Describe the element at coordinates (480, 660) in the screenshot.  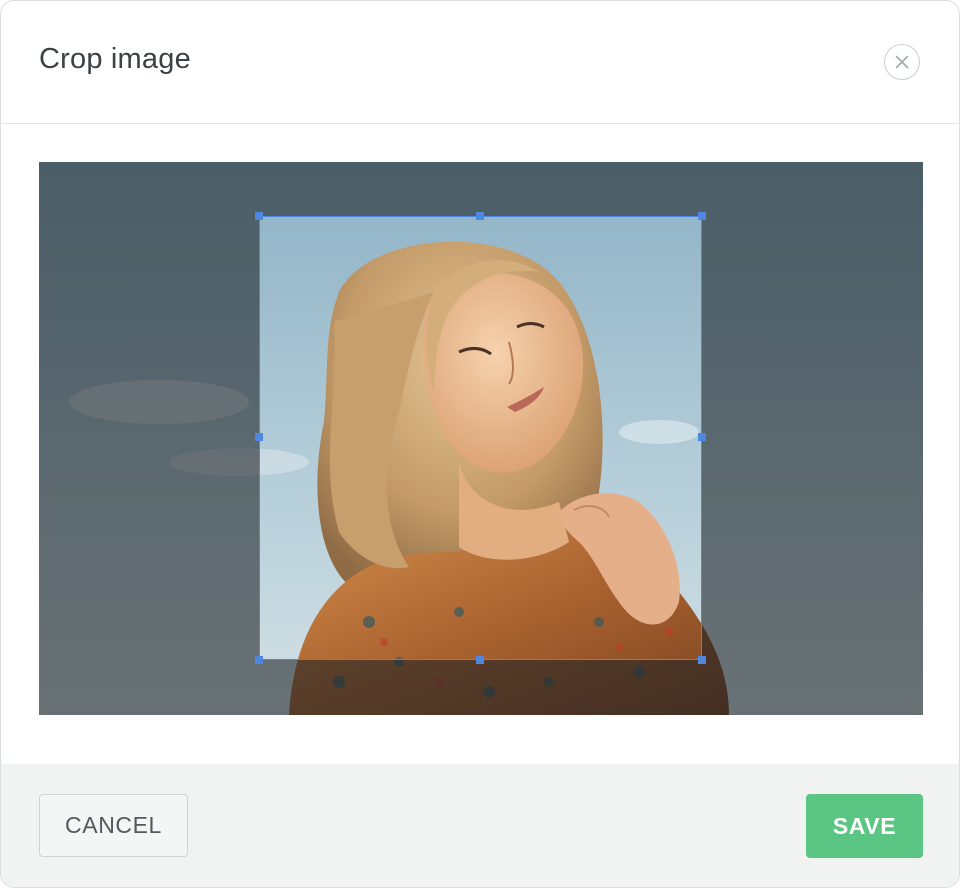
I see `crop-handle-bottom` at that location.